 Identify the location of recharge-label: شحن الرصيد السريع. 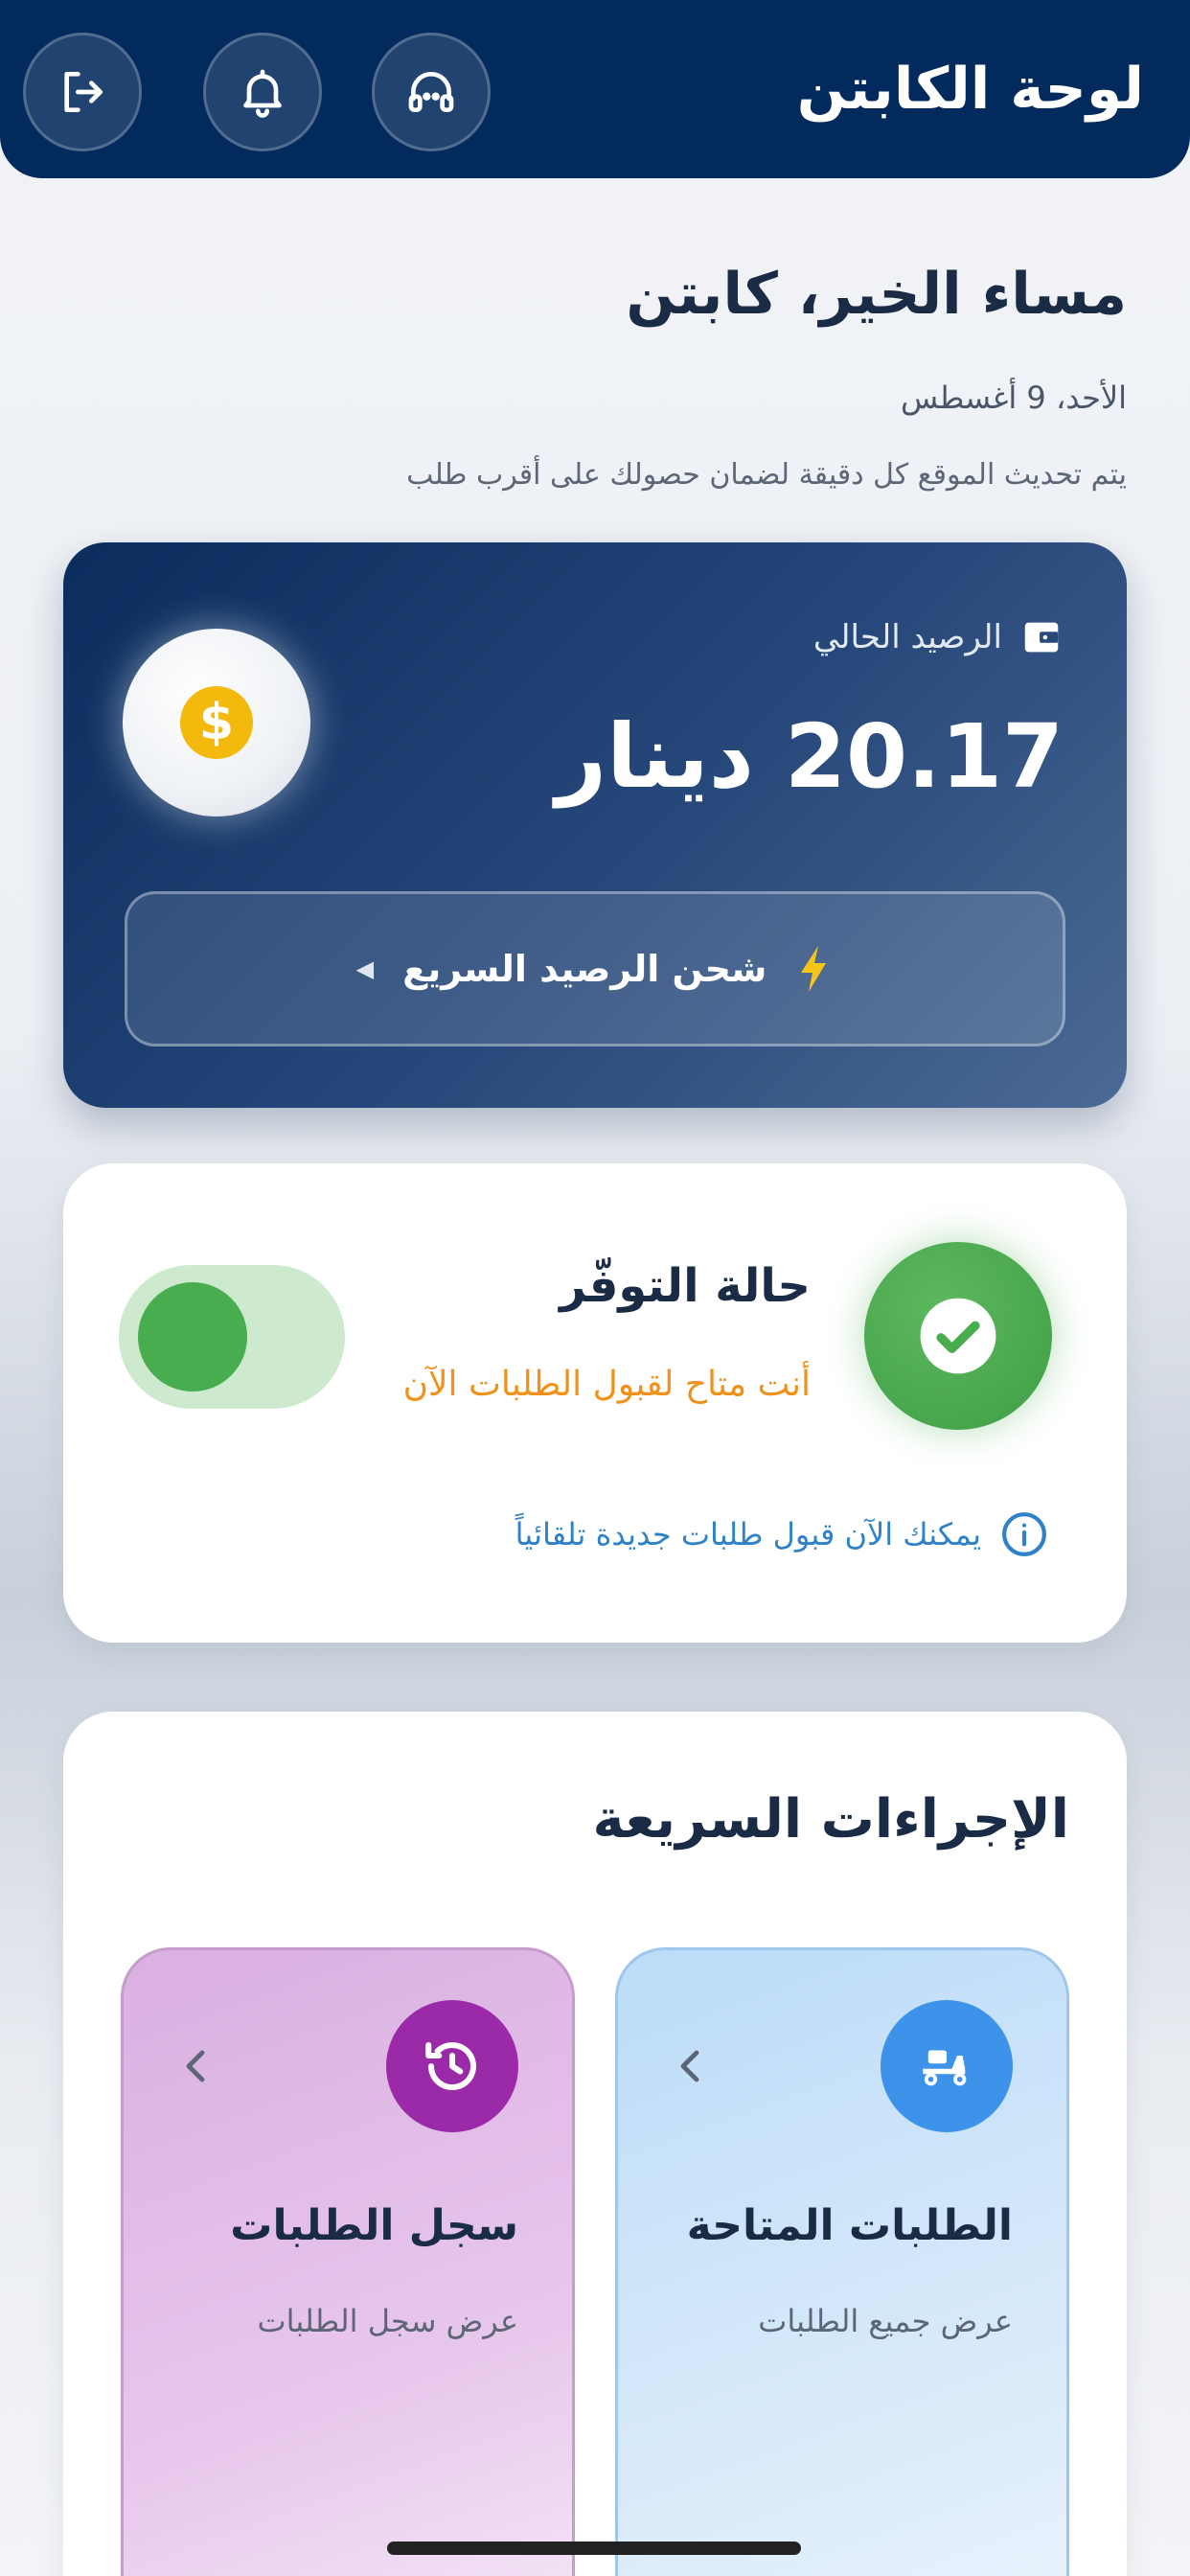
(585, 969).